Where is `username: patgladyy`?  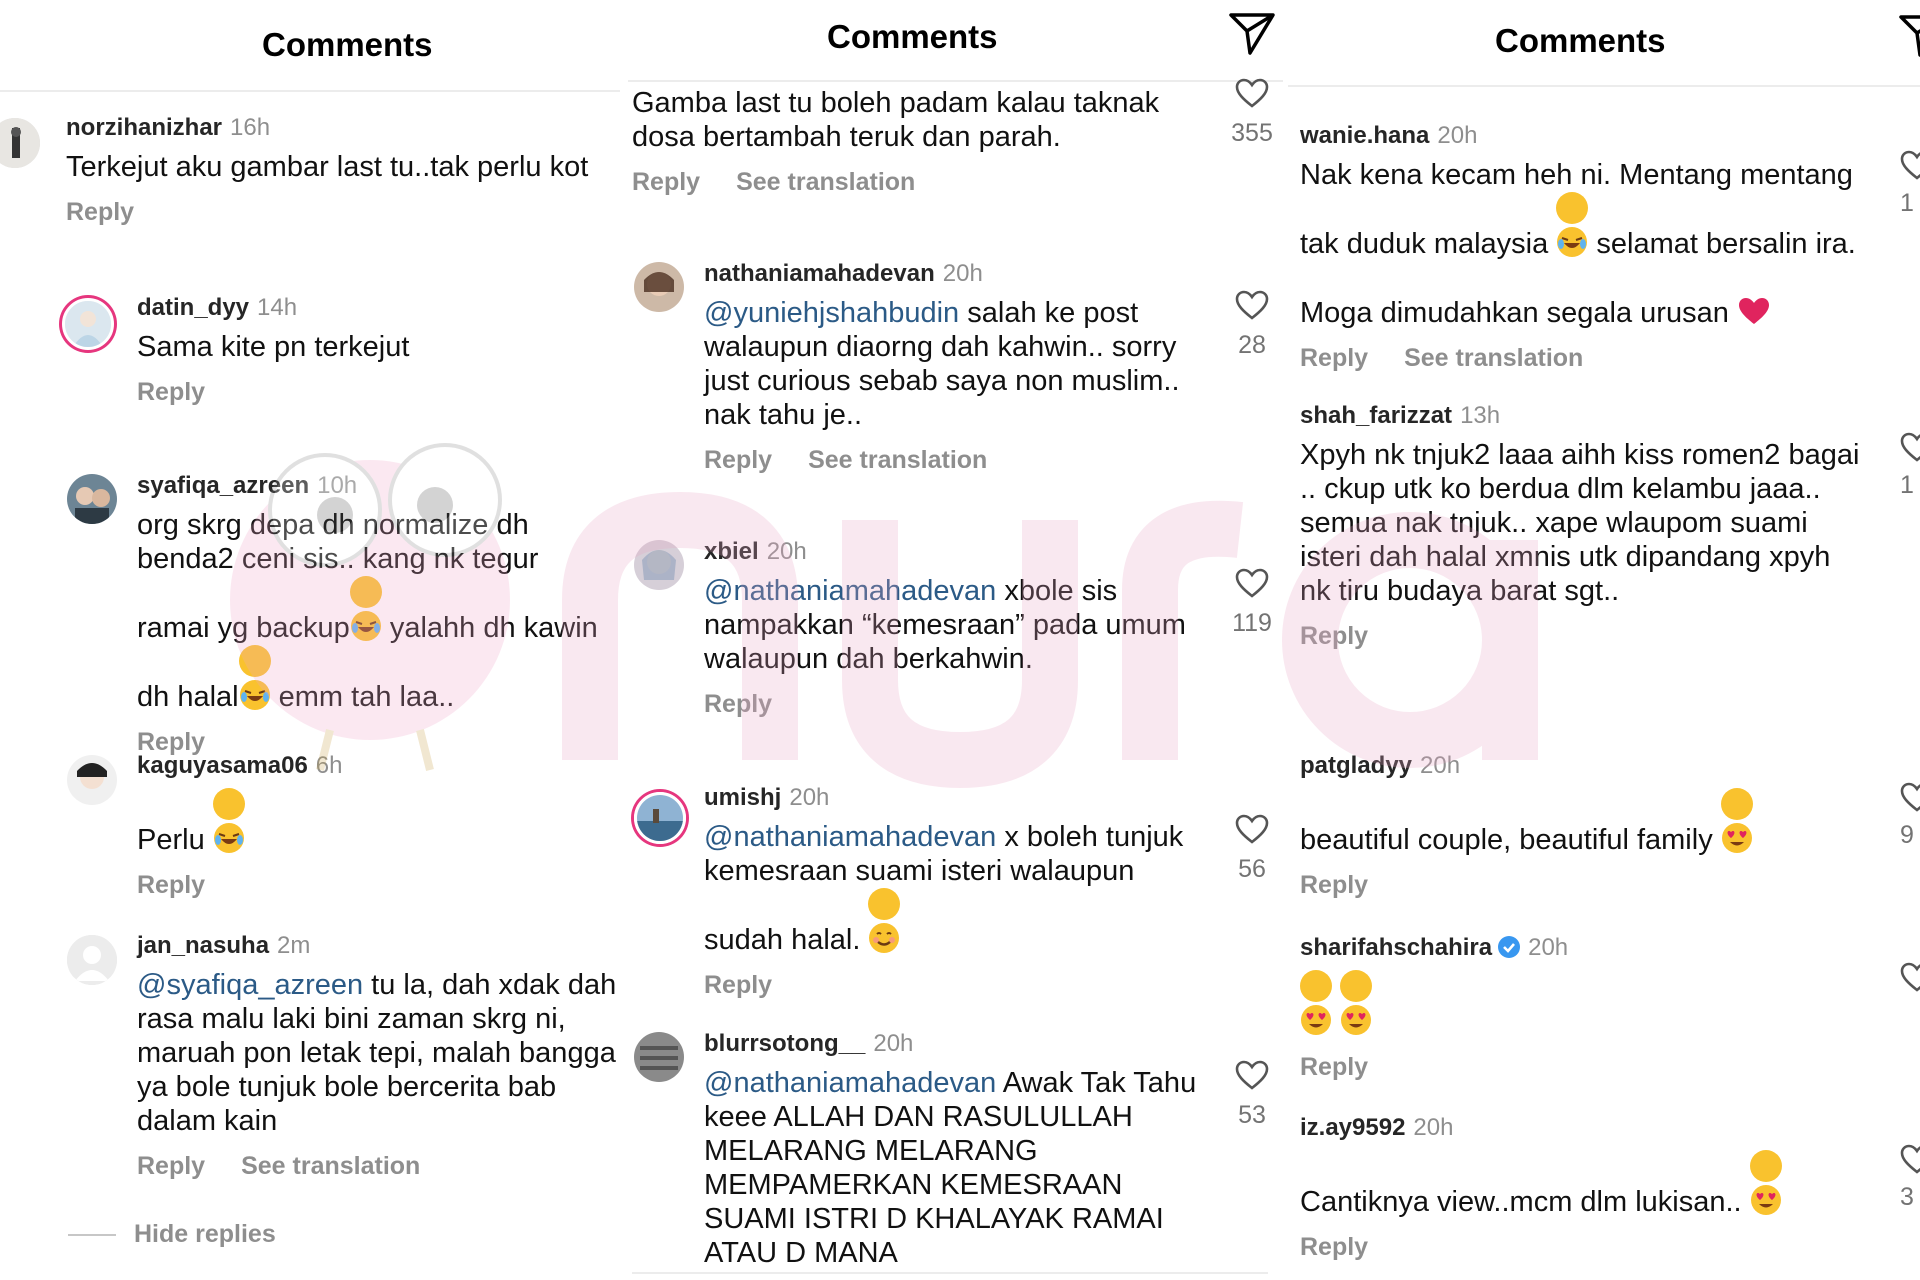 username: patgladyy is located at coordinates (1356, 765).